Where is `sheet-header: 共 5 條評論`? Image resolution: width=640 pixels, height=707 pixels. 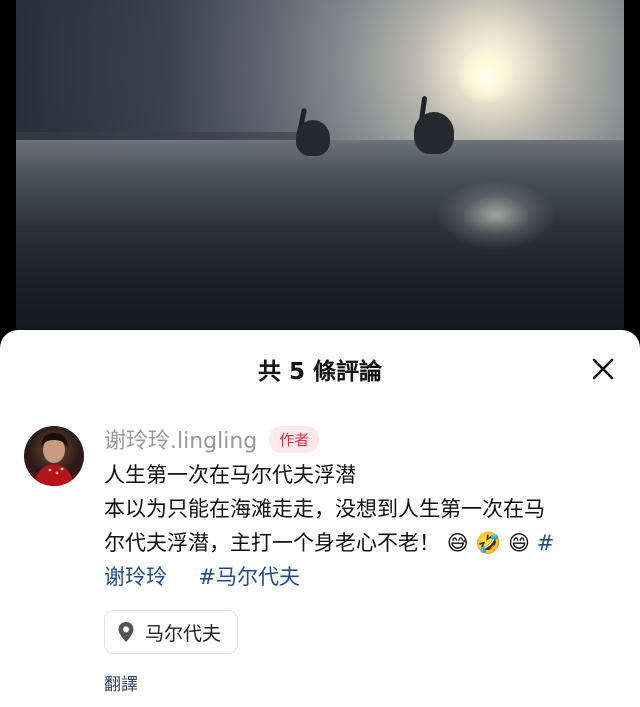
sheet-header: 共 5 條評論 is located at coordinates (320, 368).